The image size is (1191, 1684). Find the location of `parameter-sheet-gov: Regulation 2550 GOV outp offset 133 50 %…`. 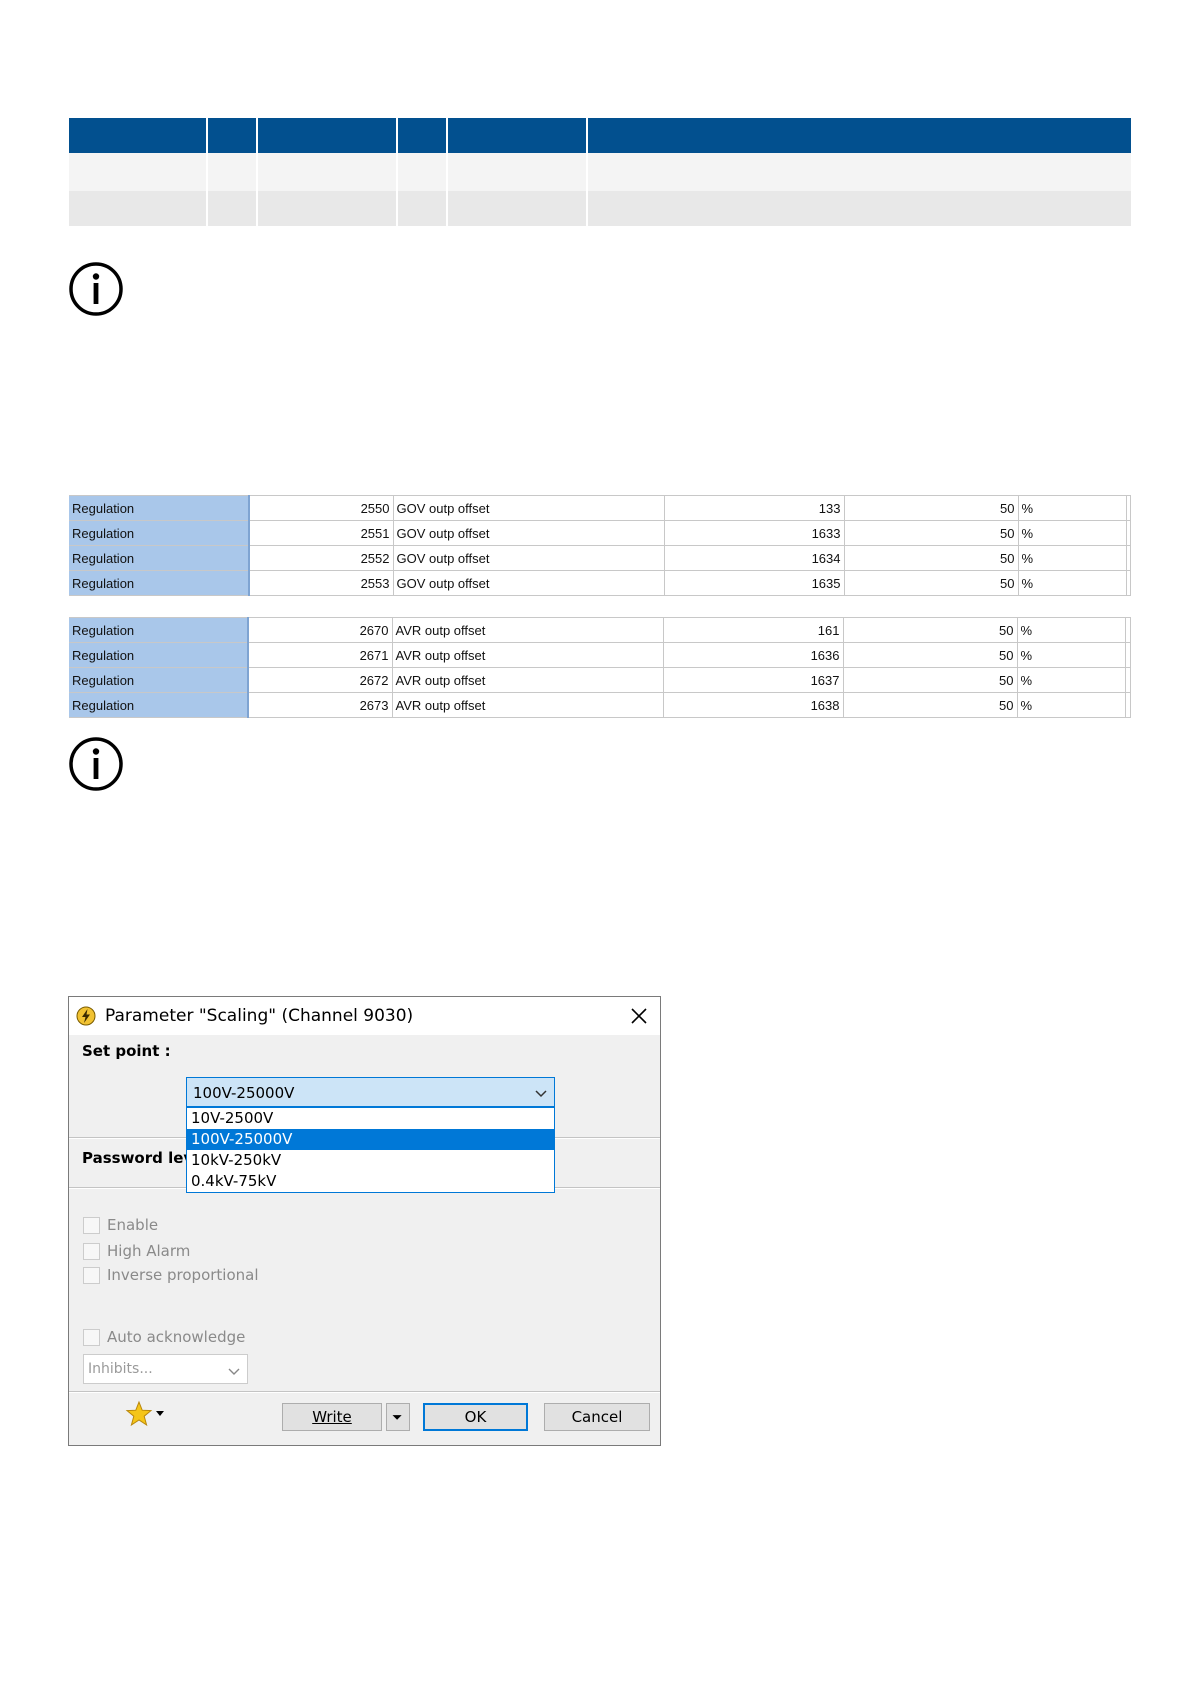

parameter-sheet-gov: Regulation 2550 GOV outp offset 133 50 %… is located at coordinates (600, 545).